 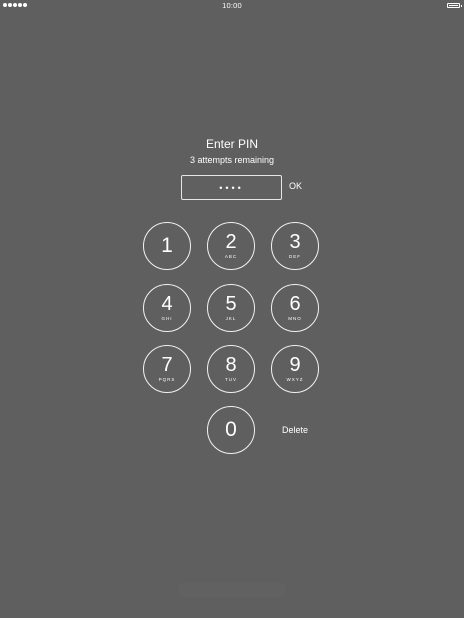 I want to click on keypad-key-5: 5 JKL, so click(x=231, y=308).